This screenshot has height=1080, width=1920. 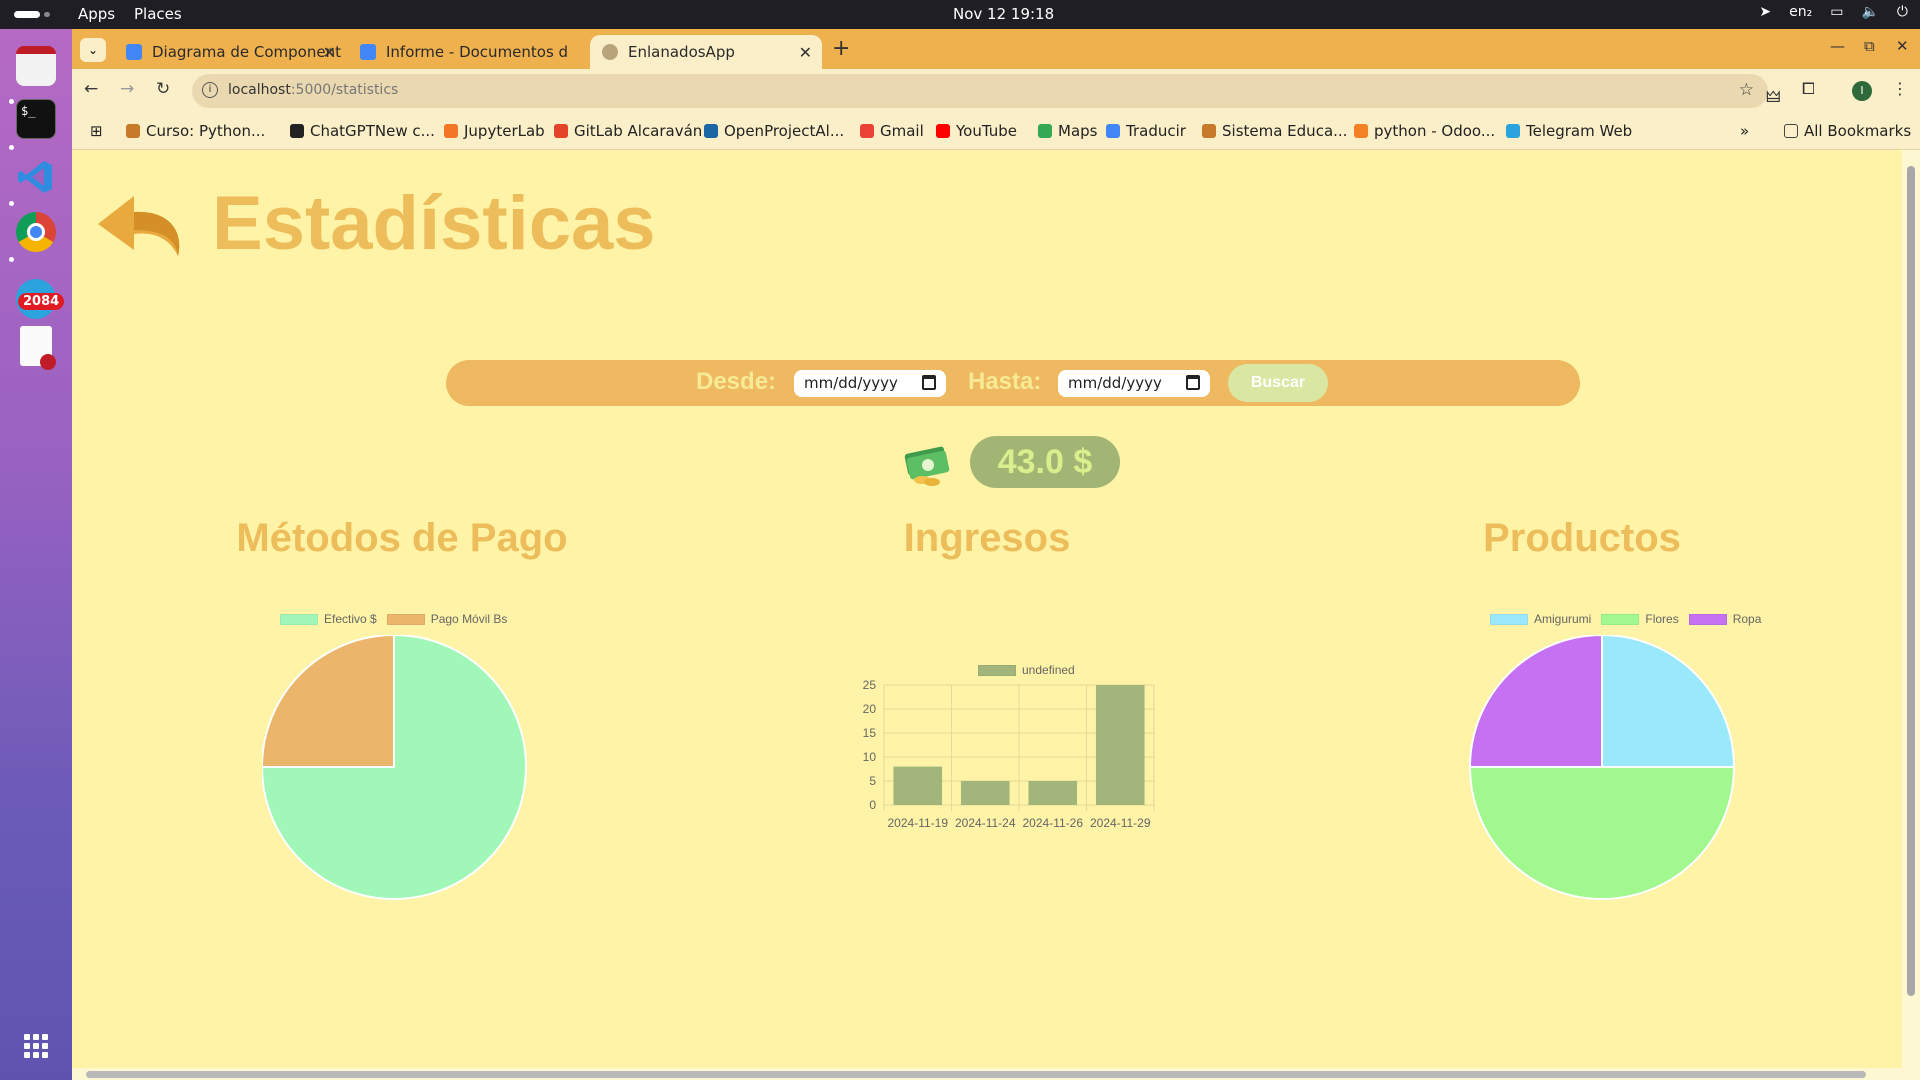 I want to click on chrome-icon, so click(x=36, y=232).